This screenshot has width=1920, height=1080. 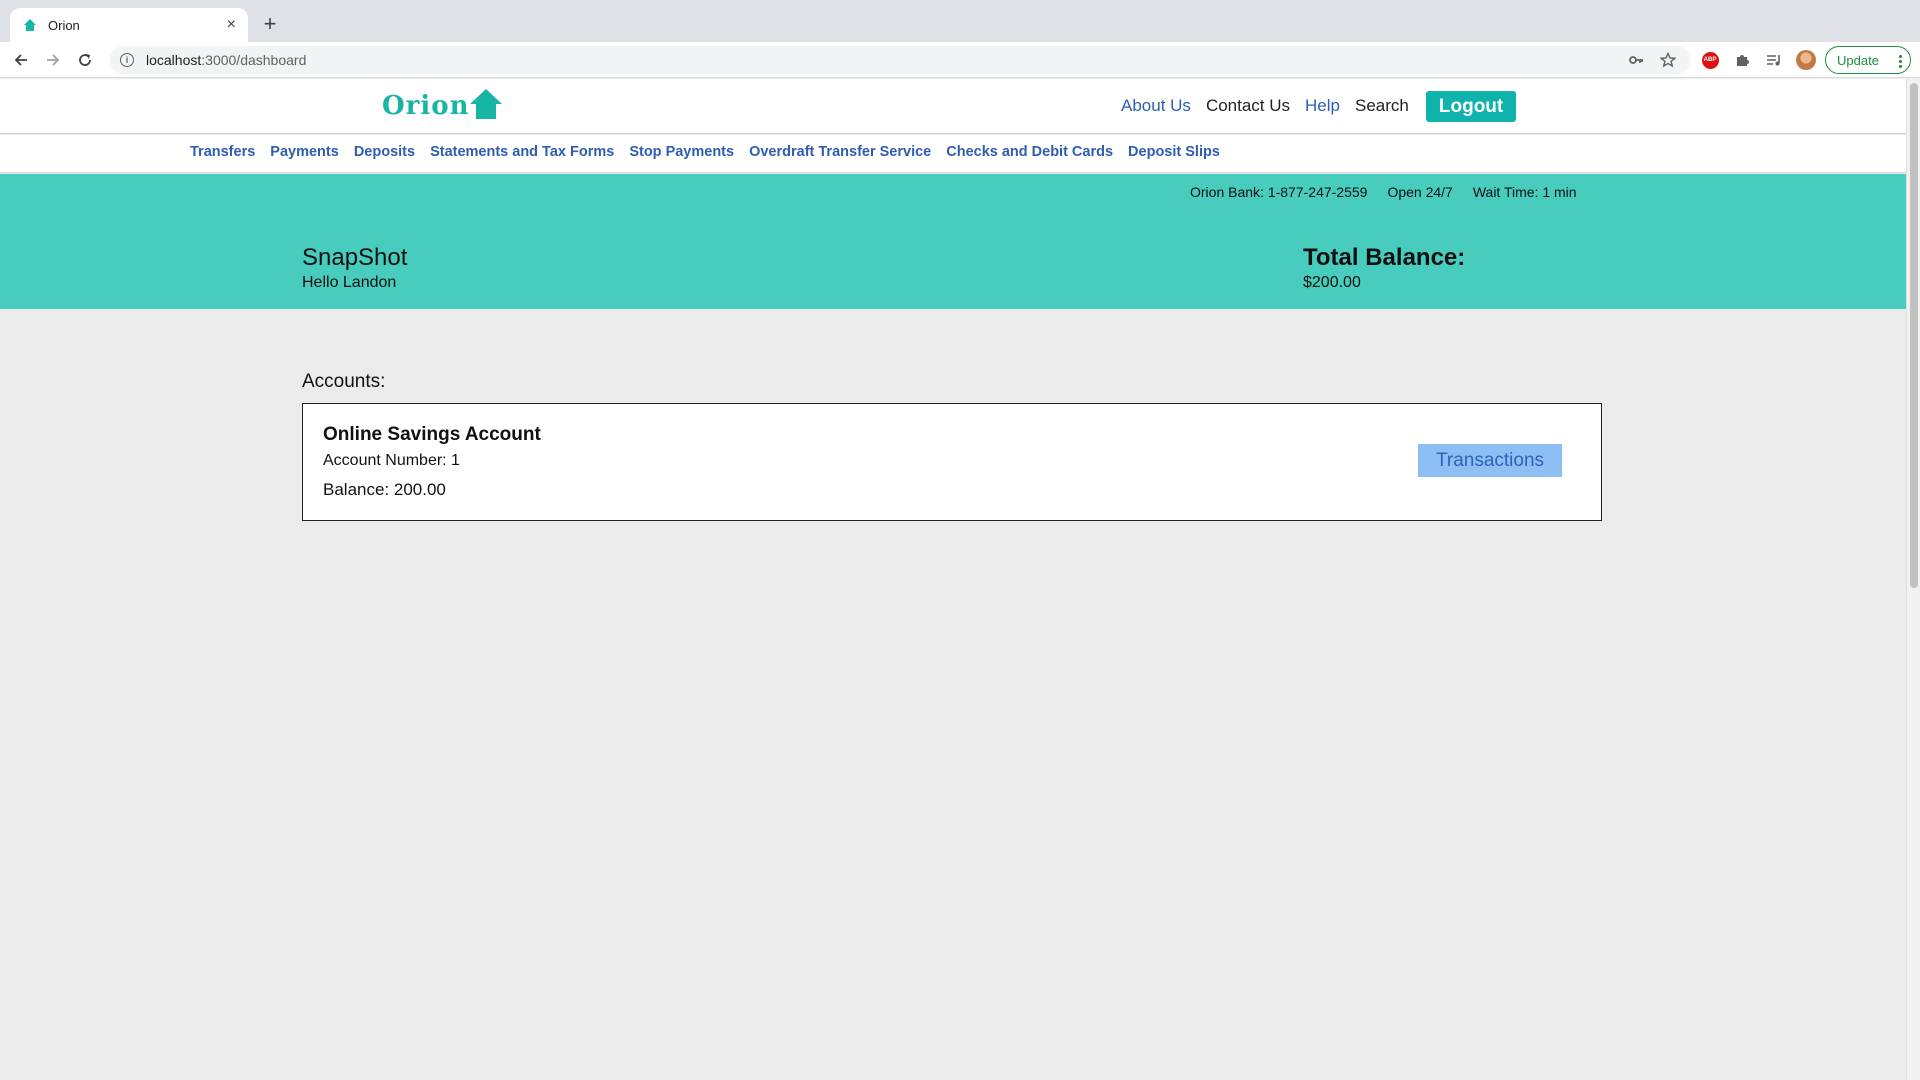 I want to click on puzzle-extensions-icon, so click(x=1742, y=60).